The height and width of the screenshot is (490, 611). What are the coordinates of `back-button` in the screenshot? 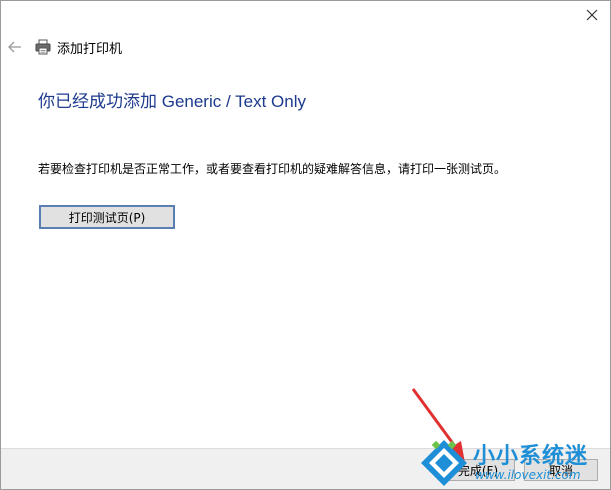 It's located at (15, 47).